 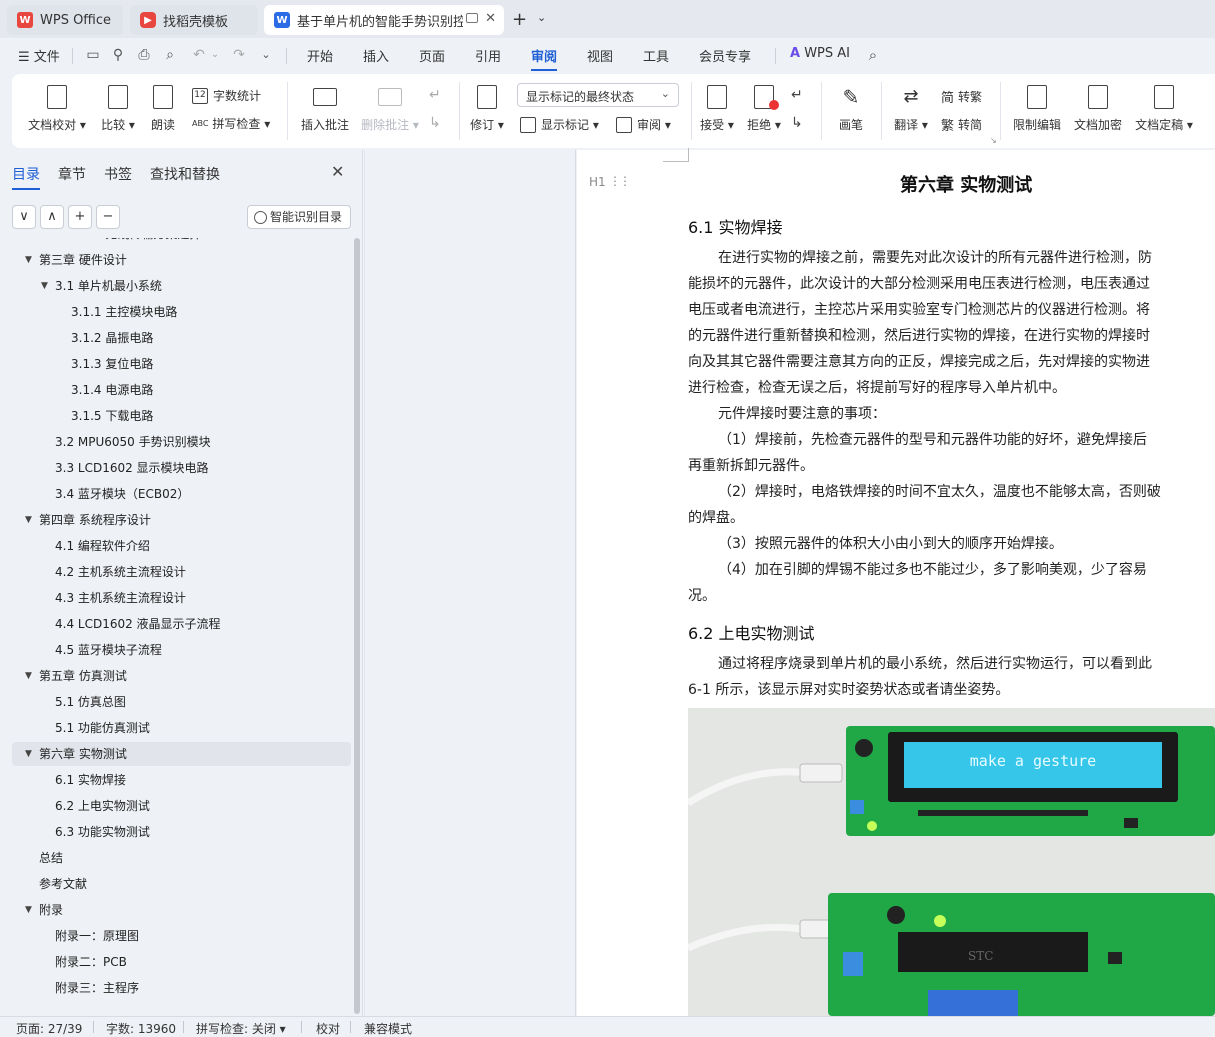 What do you see at coordinates (181, 988) in the screenshot?
I see `toc-item: 附录三：主程序` at bounding box center [181, 988].